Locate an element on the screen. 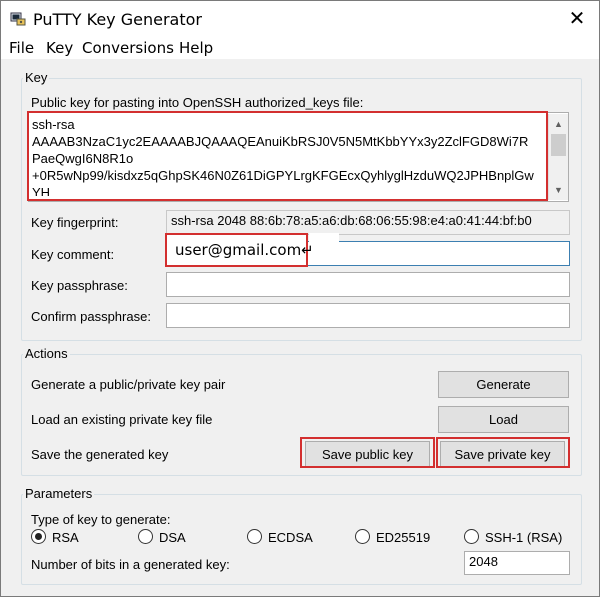 The width and height of the screenshot is (600, 597). scroll-up-icon: ▲ is located at coordinates (558, 124).